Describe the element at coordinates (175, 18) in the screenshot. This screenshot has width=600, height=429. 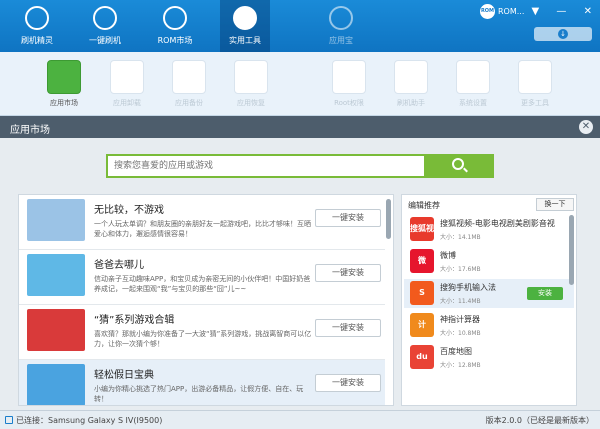
I see `rom-icon` at that location.